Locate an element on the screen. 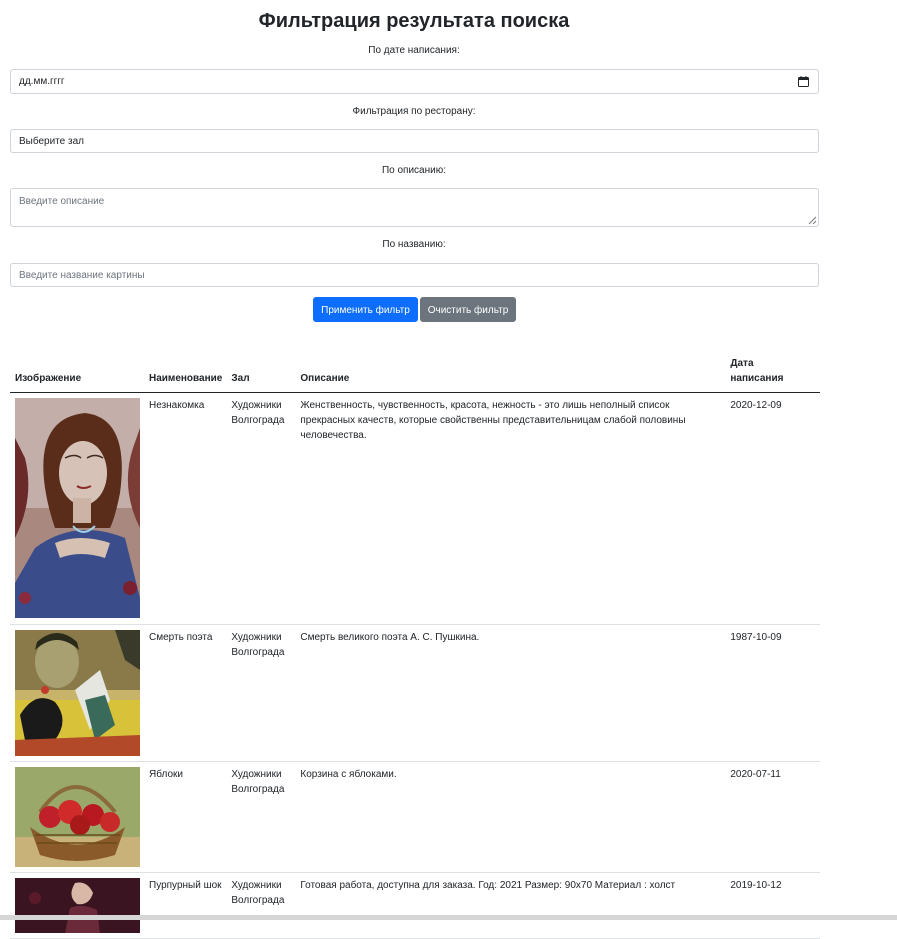  date-input-placeholder: дд.мм.гггг is located at coordinates (42, 81).